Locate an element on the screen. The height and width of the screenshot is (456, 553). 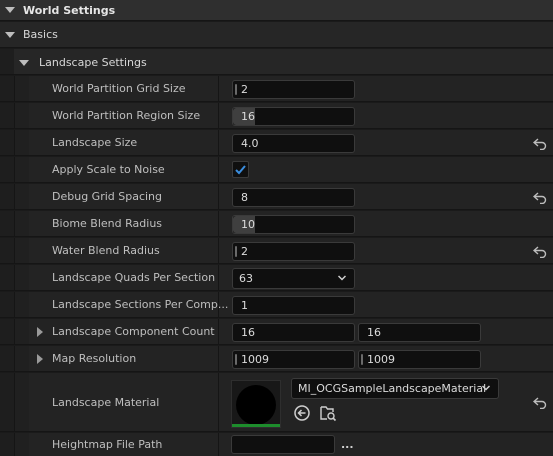
property-label: Heightmap File Path is located at coordinates (107, 444).